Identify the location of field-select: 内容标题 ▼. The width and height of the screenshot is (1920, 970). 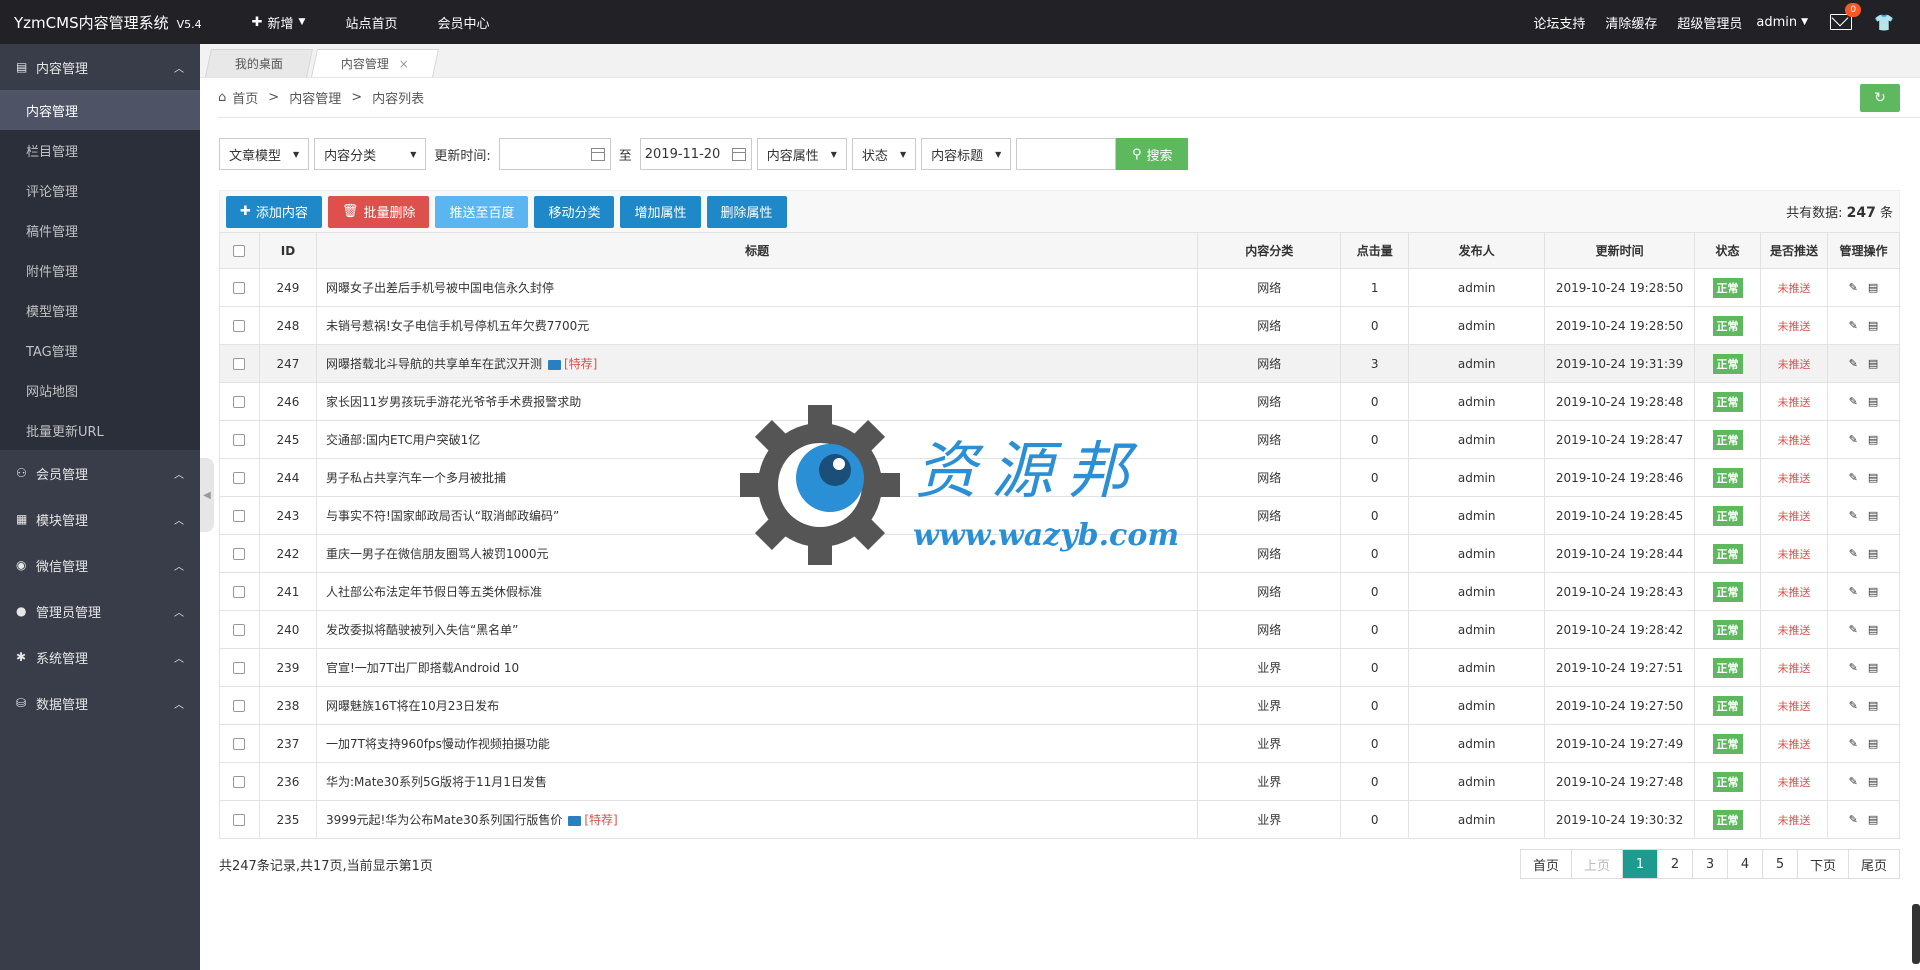
(966, 154).